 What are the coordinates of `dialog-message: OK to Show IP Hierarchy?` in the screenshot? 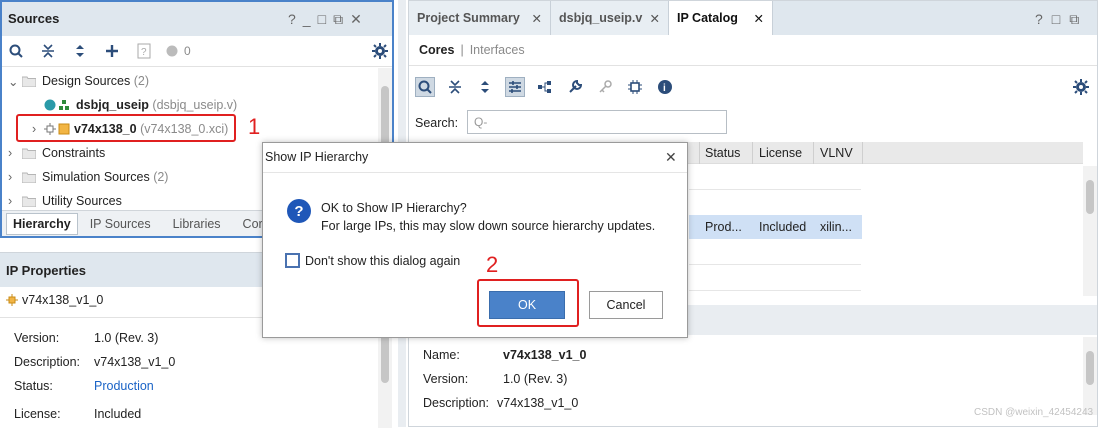 It's located at (394, 208).